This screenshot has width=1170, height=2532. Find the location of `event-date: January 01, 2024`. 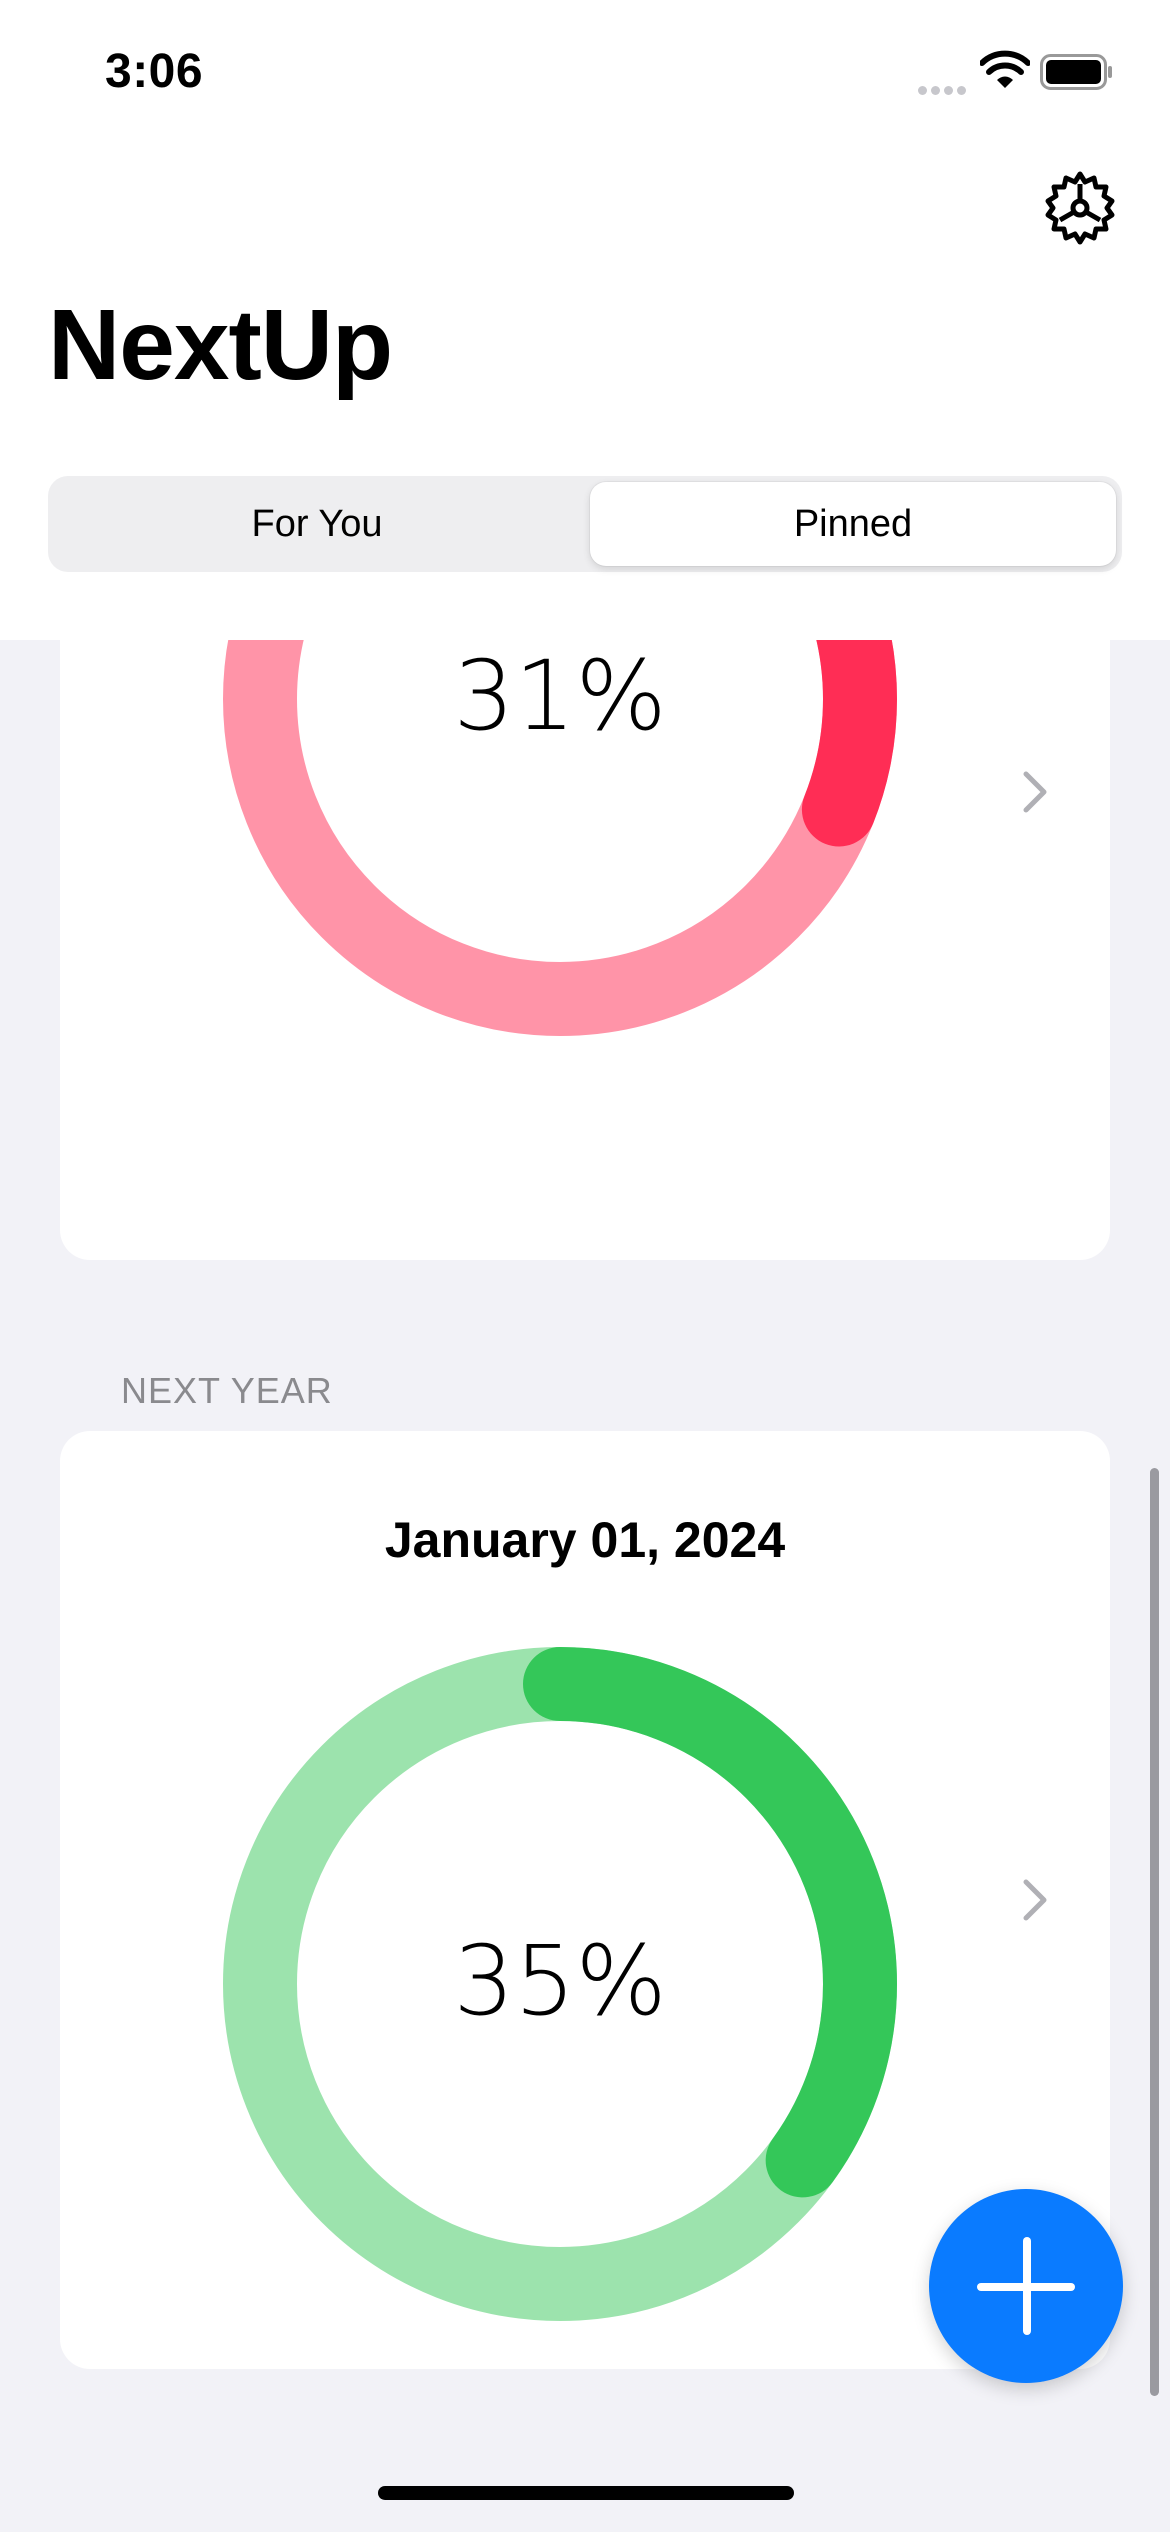

event-date: January 01, 2024 is located at coordinates (585, 1540).